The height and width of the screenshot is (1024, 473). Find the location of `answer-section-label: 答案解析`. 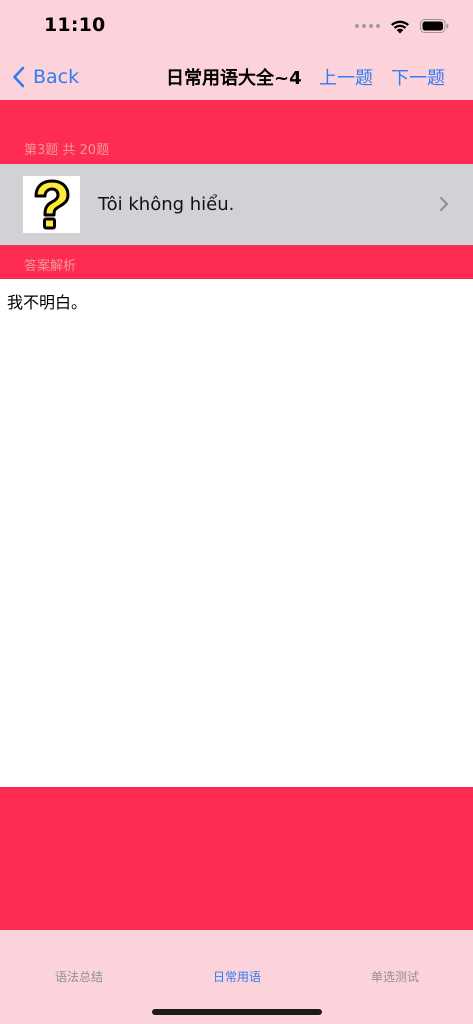

answer-section-label: 答案解析 is located at coordinates (50, 266).